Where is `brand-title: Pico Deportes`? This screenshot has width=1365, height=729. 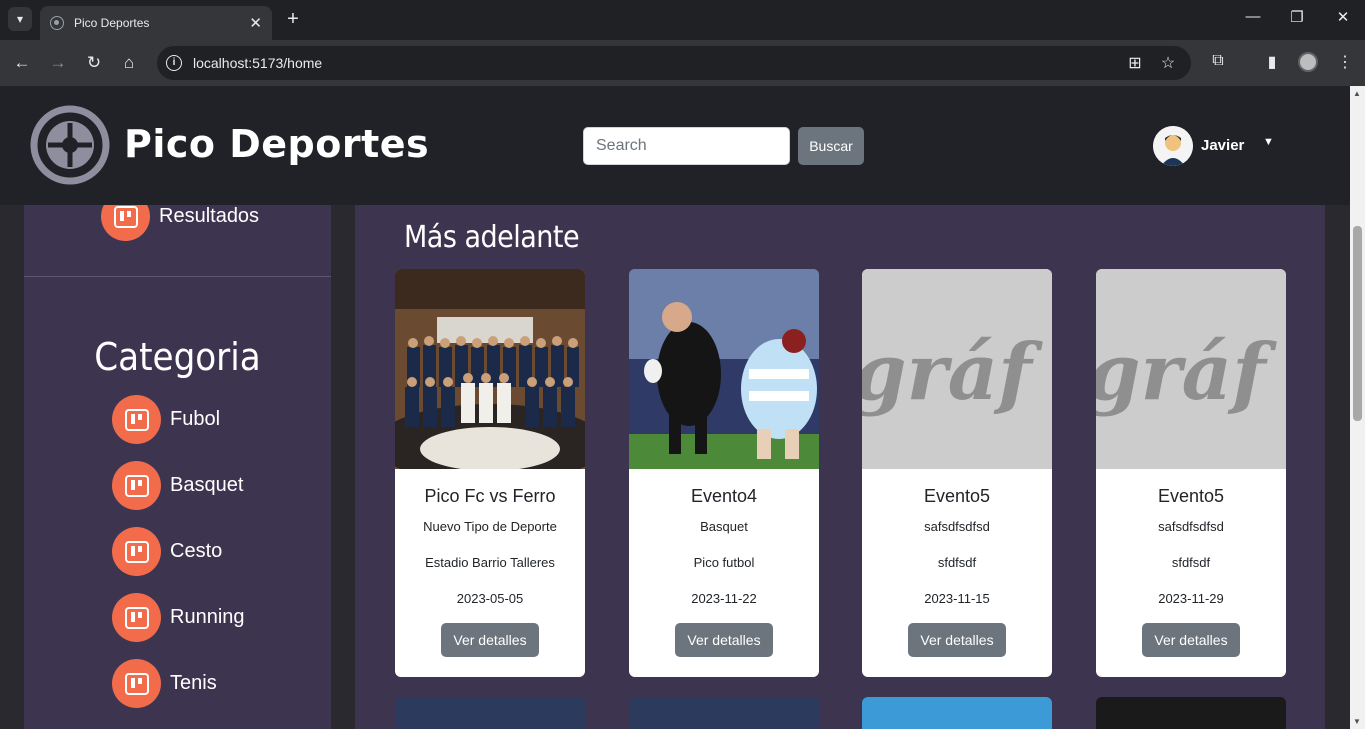 brand-title: Pico Deportes is located at coordinates (276, 144).